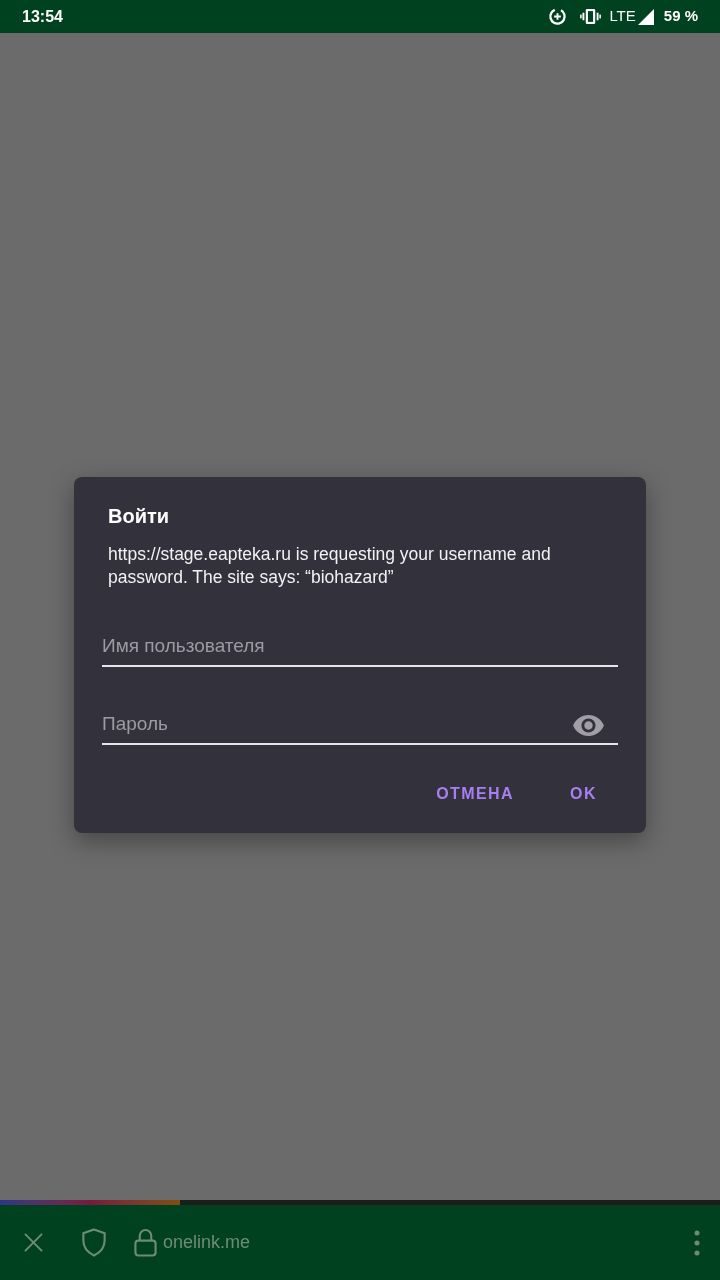 The width and height of the screenshot is (720, 1280). Describe the element at coordinates (680, 16) in the screenshot. I see `battery-level: 59 %` at that location.